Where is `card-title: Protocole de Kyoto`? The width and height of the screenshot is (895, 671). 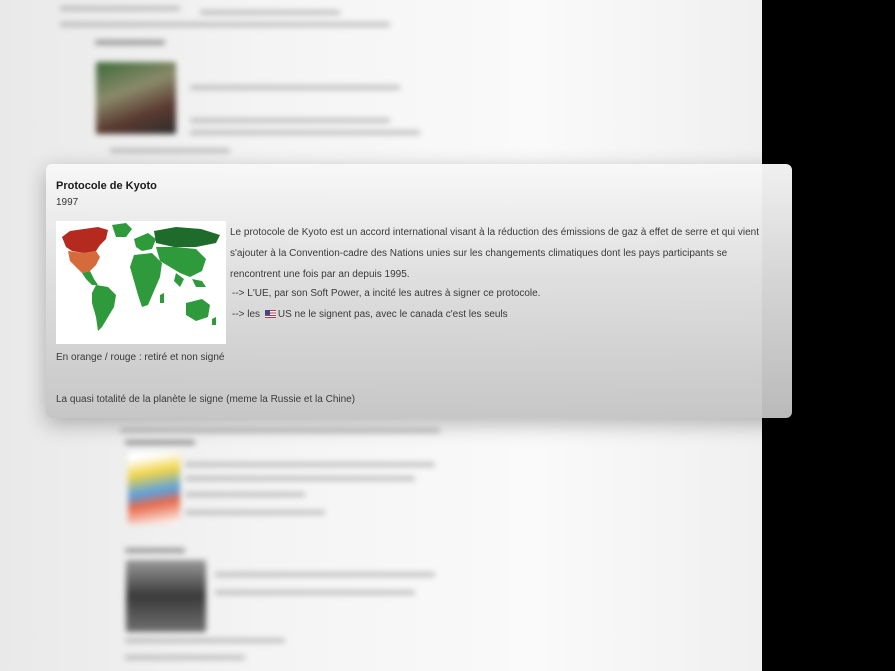 card-title: Protocole de Kyoto is located at coordinates (106, 186).